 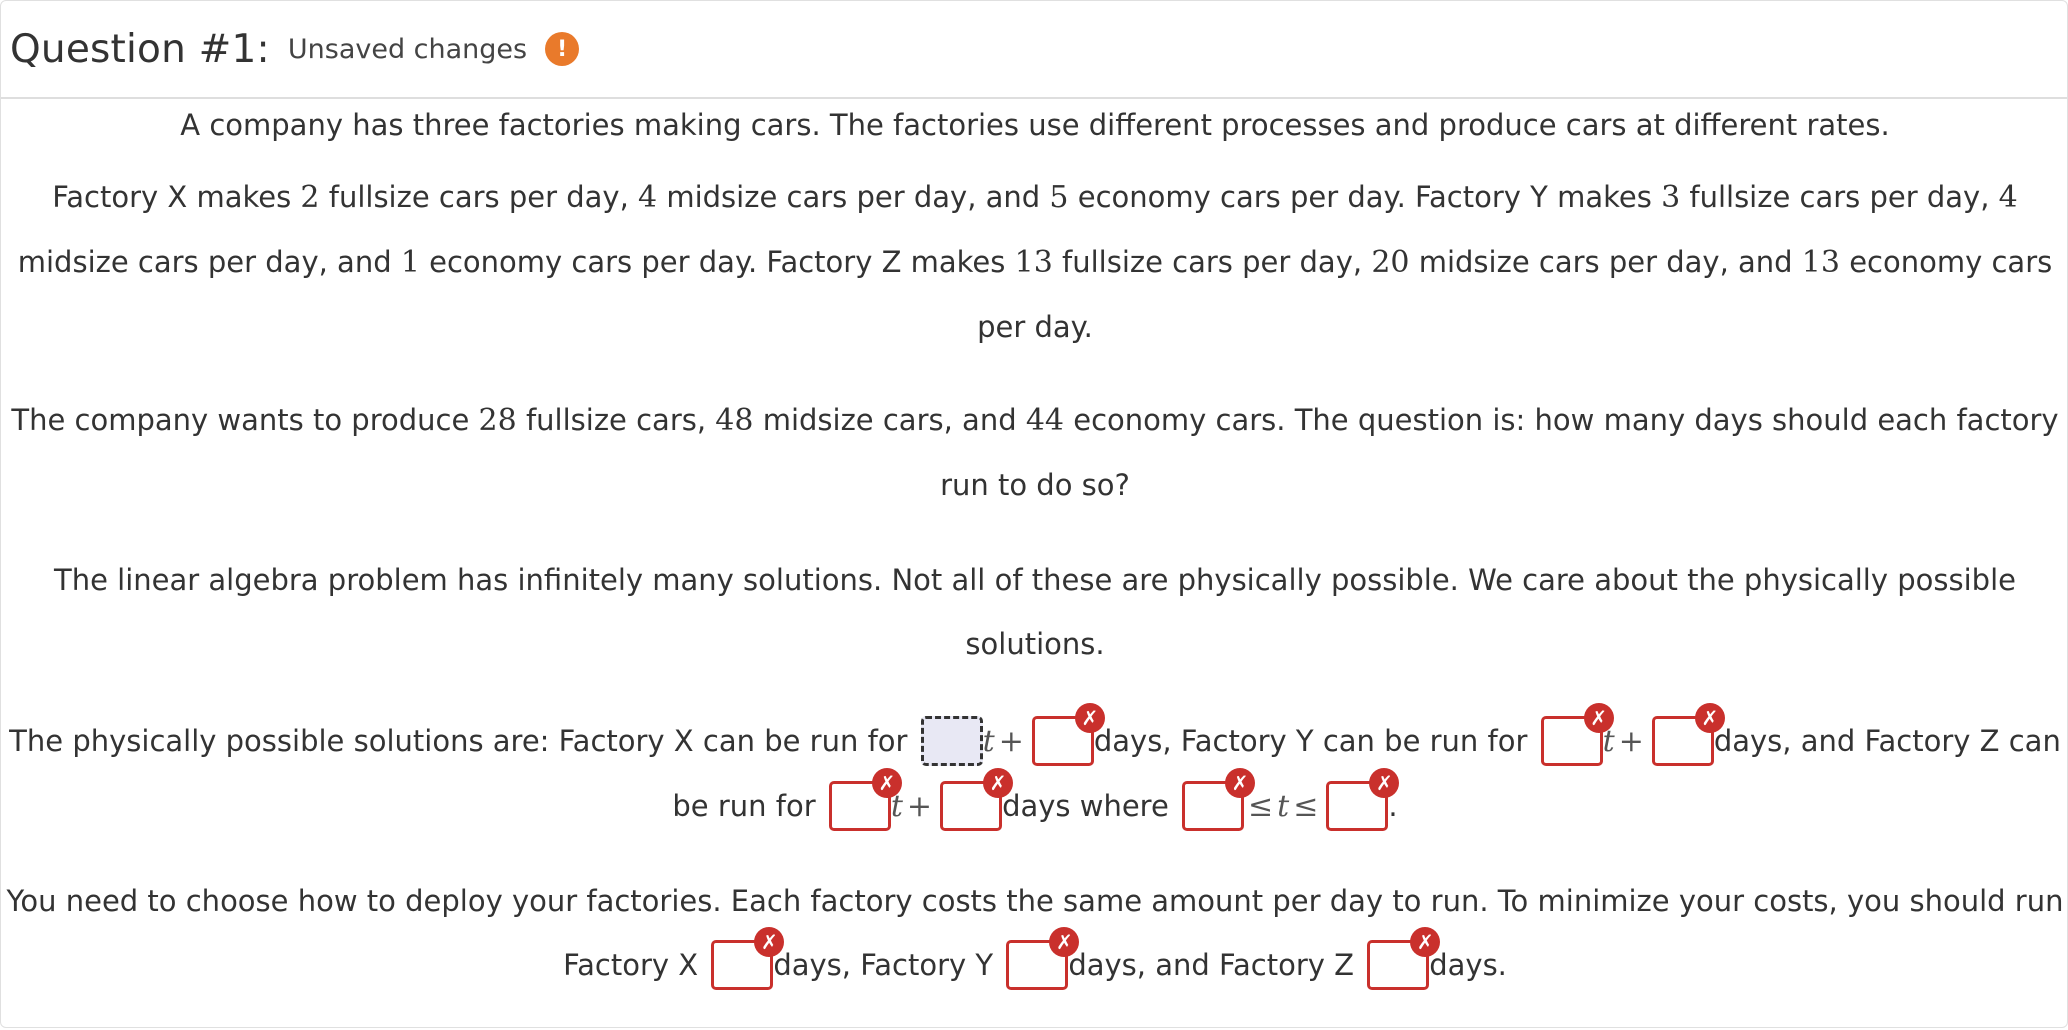 What do you see at coordinates (1090, 806) in the screenshot?
I see `text: days where` at bounding box center [1090, 806].